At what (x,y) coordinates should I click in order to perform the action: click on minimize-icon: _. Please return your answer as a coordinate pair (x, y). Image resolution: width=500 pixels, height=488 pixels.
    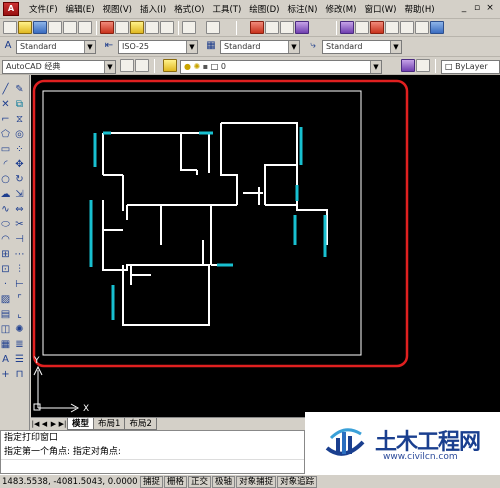
    Looking at the image, I should click on (464, 8).